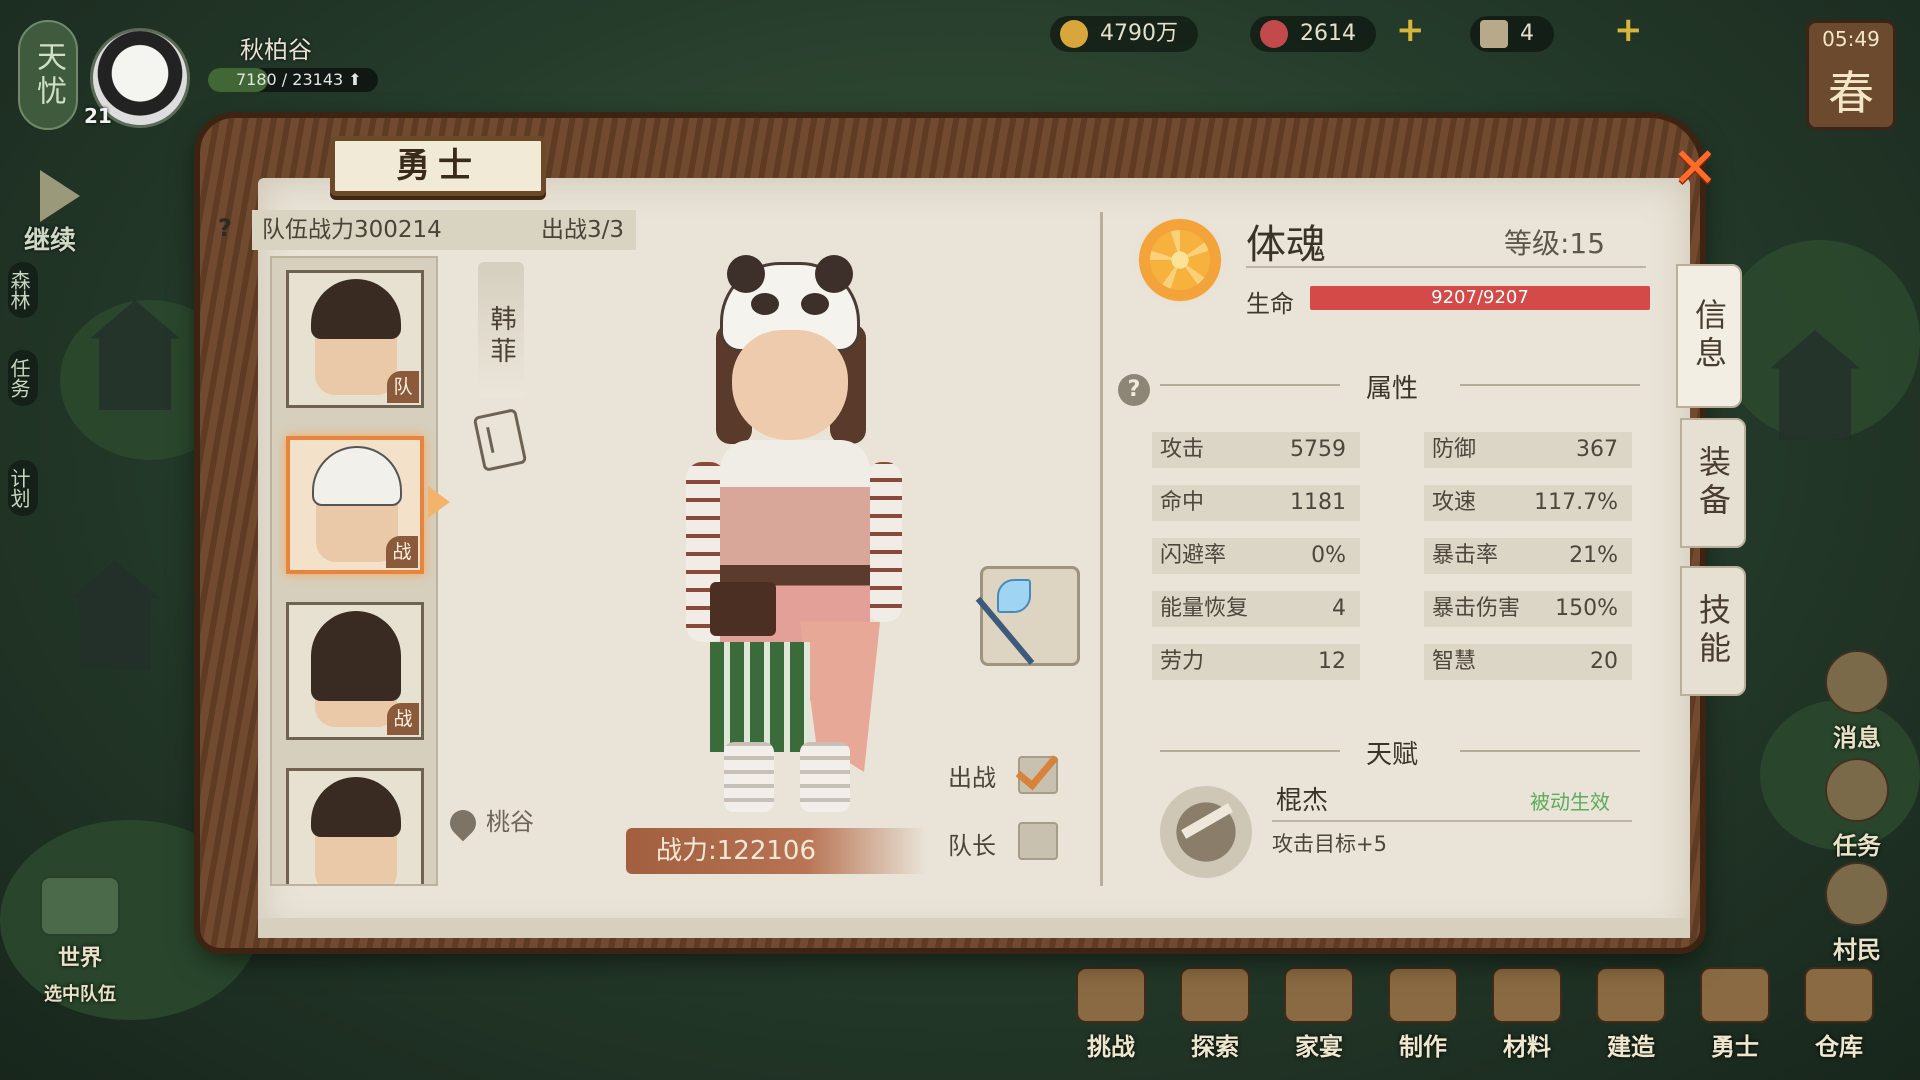 This screenshot has height=1080, width=1920. I want to click on warehouse-label: 仓库, so click(1839, 1047).